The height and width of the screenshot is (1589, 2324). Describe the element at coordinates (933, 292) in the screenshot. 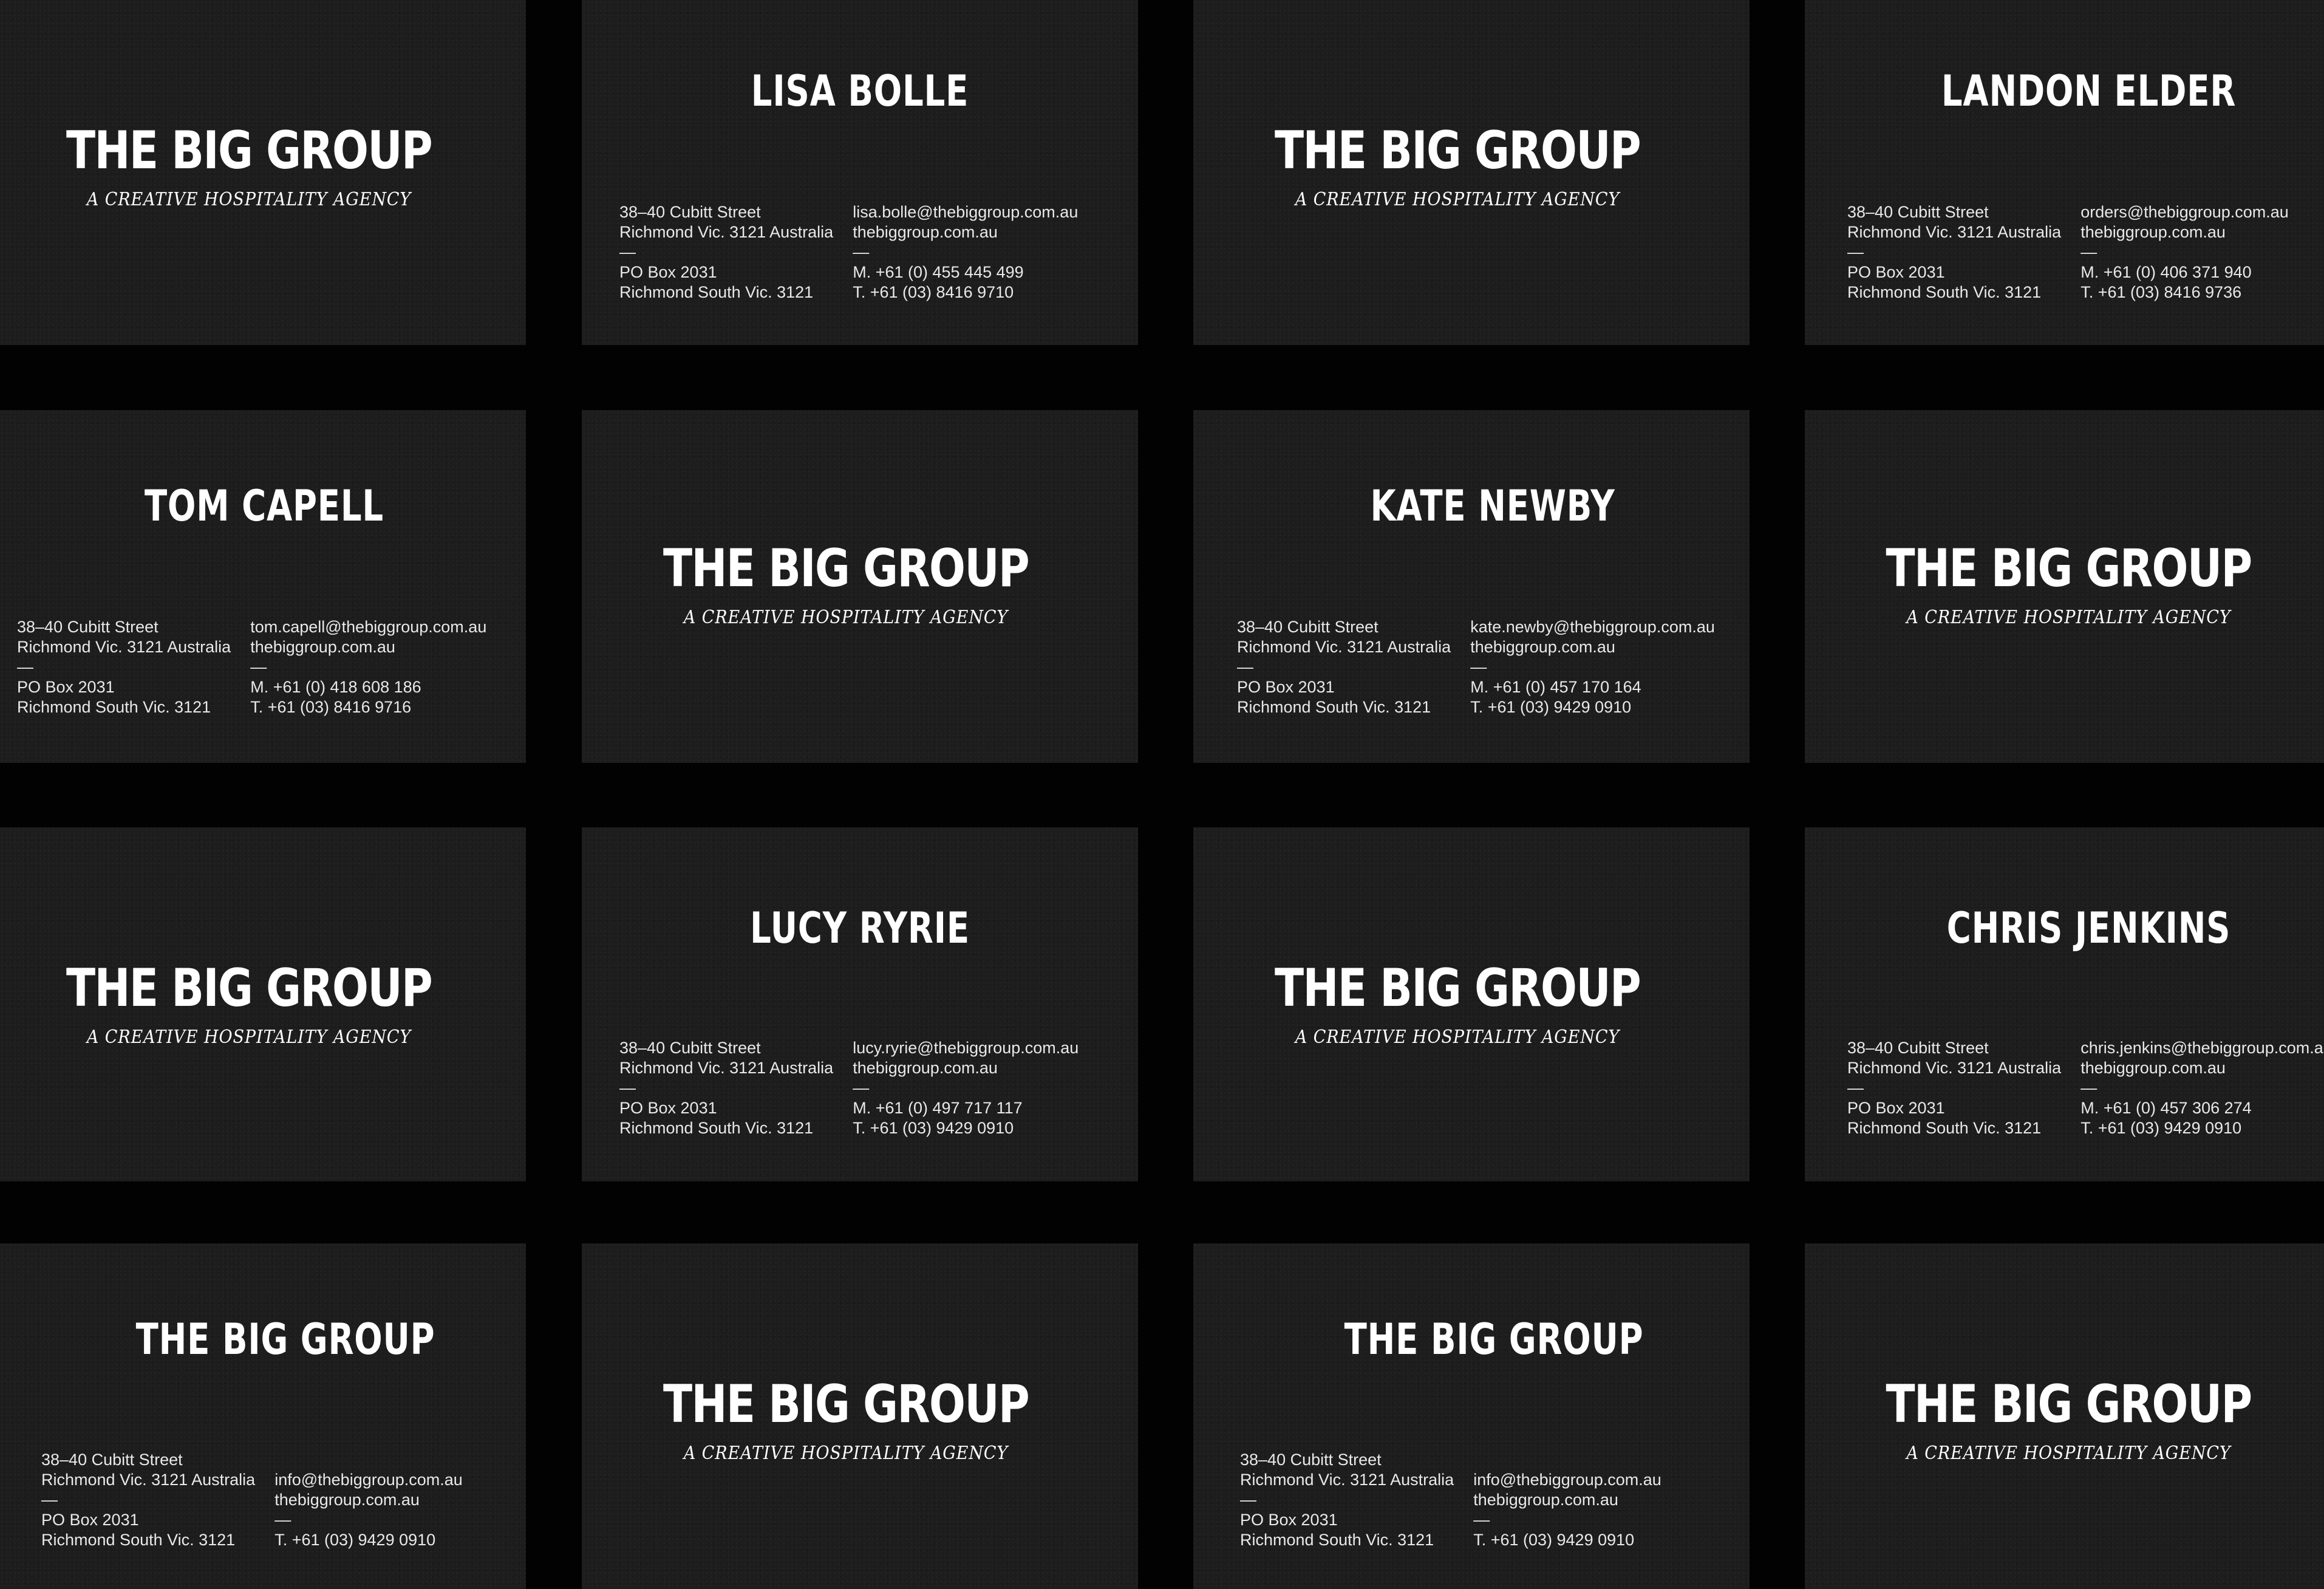

I see `tel-text: T. +61 (03) 8416 9710` at that location.